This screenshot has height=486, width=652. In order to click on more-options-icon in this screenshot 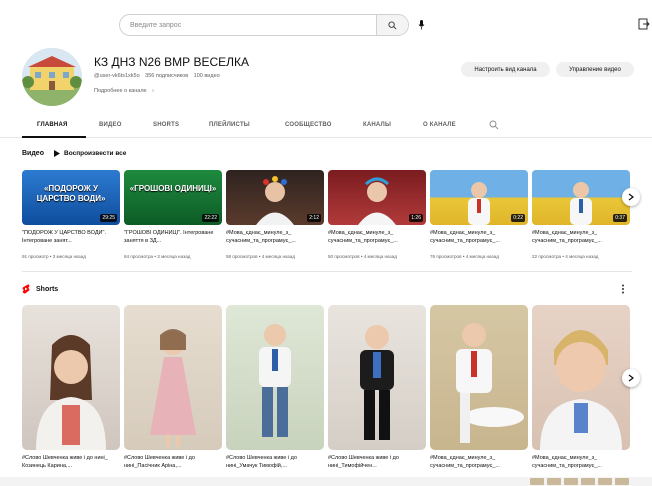, I will do `click(623, 289)`.